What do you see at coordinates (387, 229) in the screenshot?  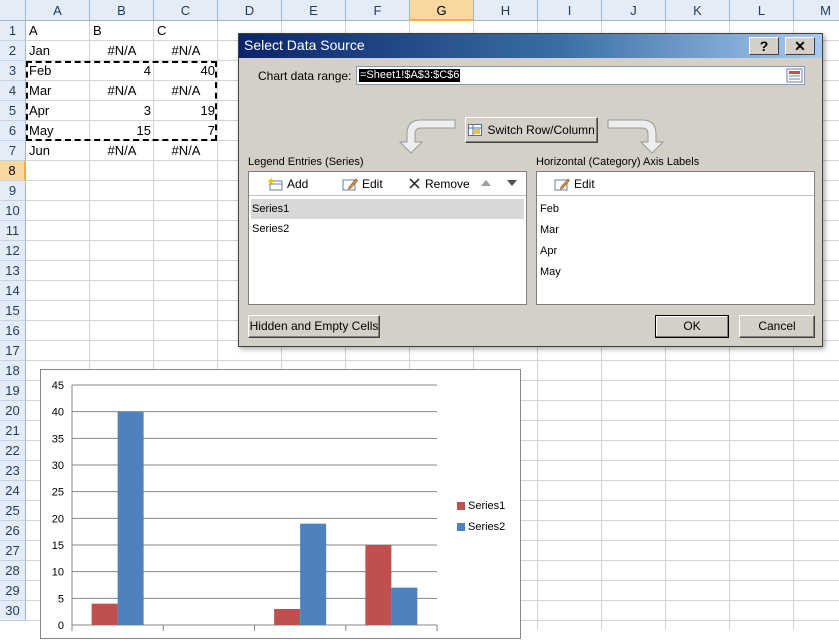 I see `series-list-item: Series2` at bounding box center [387, 229].